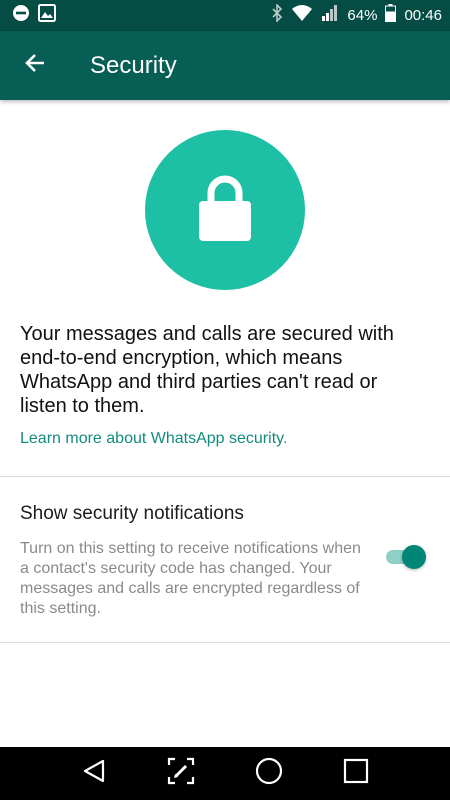 The width and height of the screenshot is (450, 800). I want to click on divider, so click(225, 642).